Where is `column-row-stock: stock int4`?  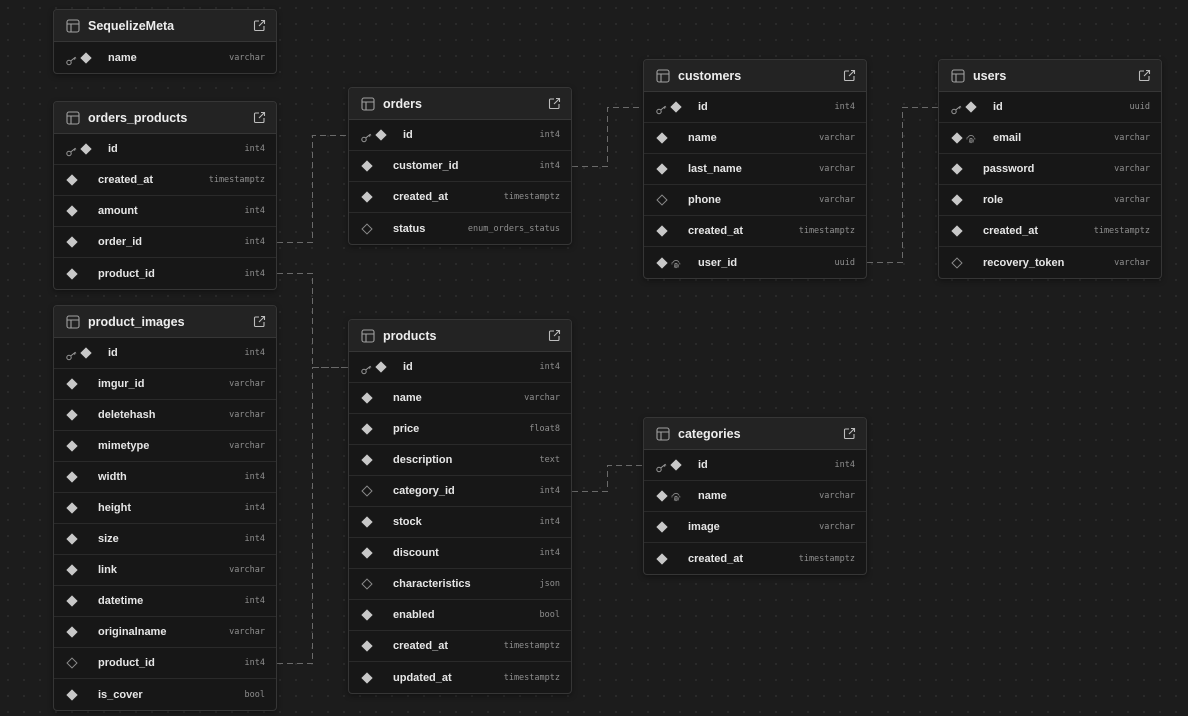
column-row-stock: stock int4 is located at coordinates (460, 522).